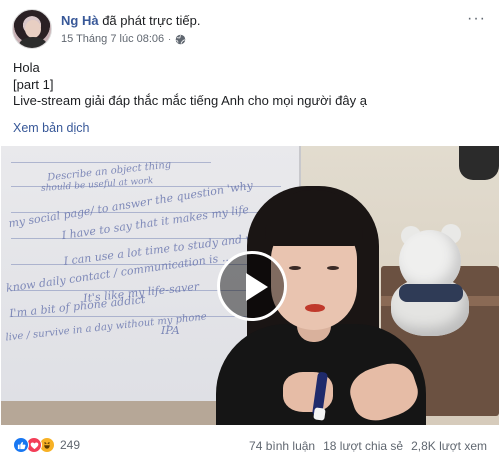 The image size is (500, 469). What do you see at coordinates (170, 330) in the screenshot?
I see `whiteboard-text: IPA` at bounding box center [170, 330].